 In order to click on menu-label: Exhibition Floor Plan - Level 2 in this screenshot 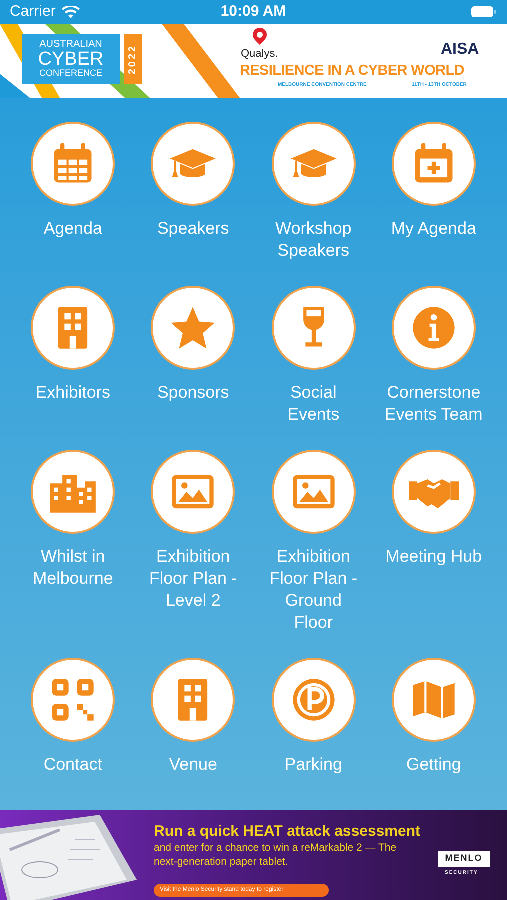, I will do `click(193, 579)`.